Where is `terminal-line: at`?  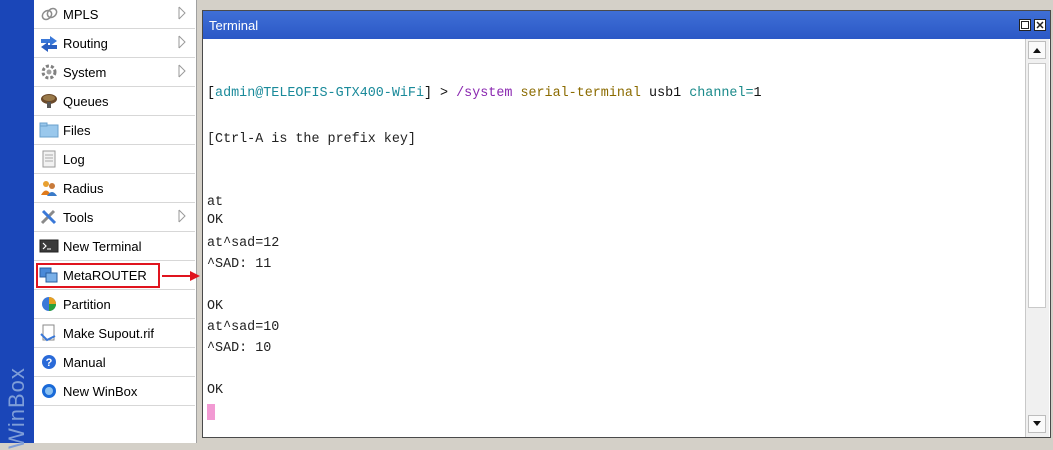 terminal-line: at is located at coordinates (215, 202).